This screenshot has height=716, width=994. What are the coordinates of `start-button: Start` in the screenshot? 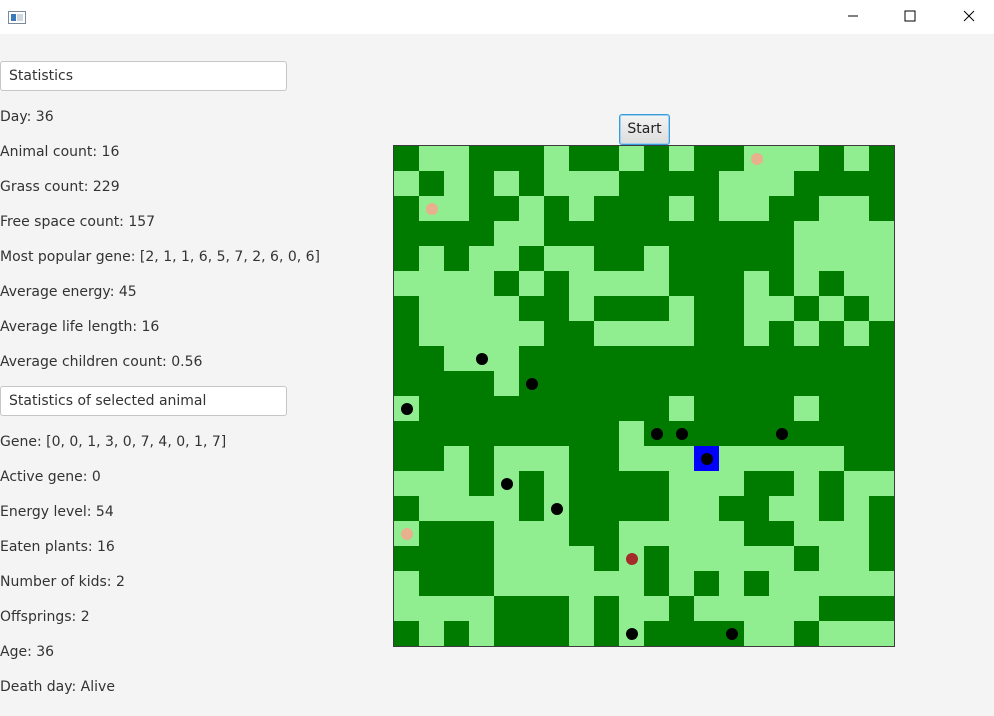 It's located at (644, 129).